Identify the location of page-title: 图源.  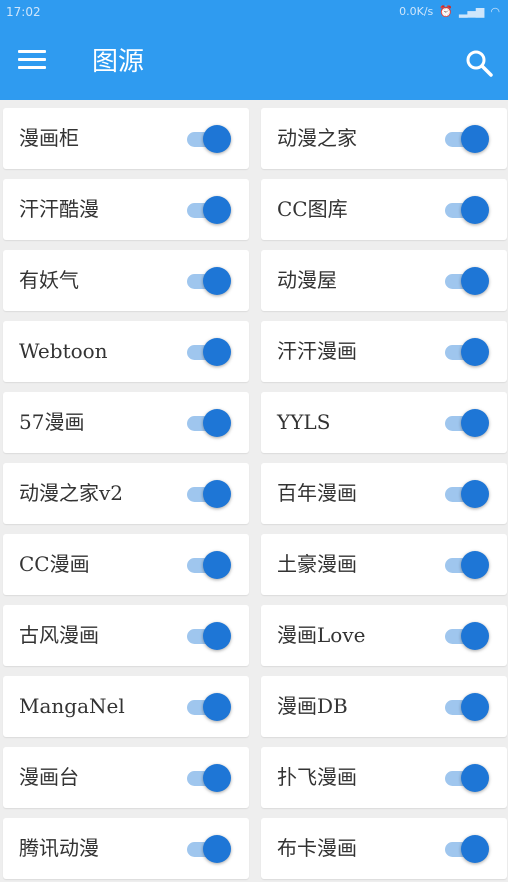
(118, 62).